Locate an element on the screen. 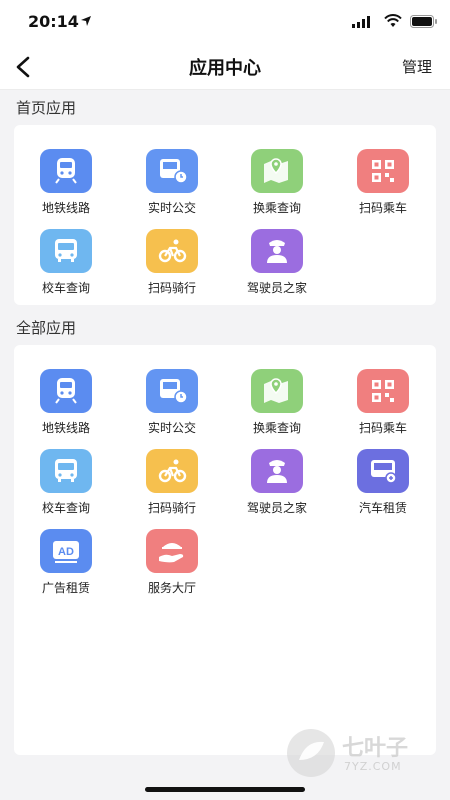 This screenshot has width=450, height=800. app-label: 汽车租赁 is located at coordinates (382, 508).